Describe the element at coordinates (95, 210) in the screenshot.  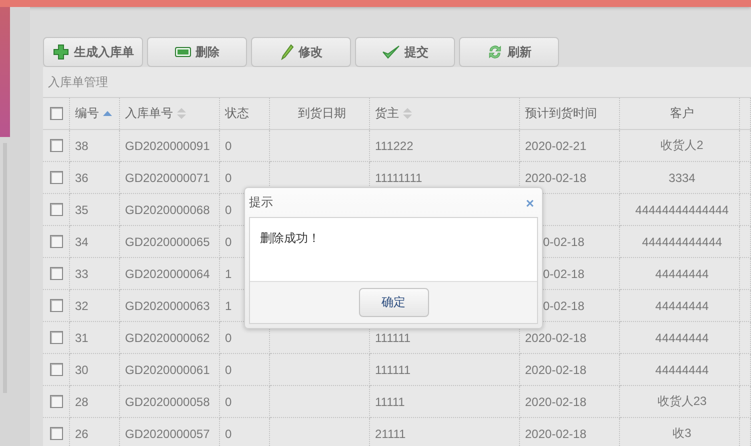
I see `table-cell: 35` at that location.